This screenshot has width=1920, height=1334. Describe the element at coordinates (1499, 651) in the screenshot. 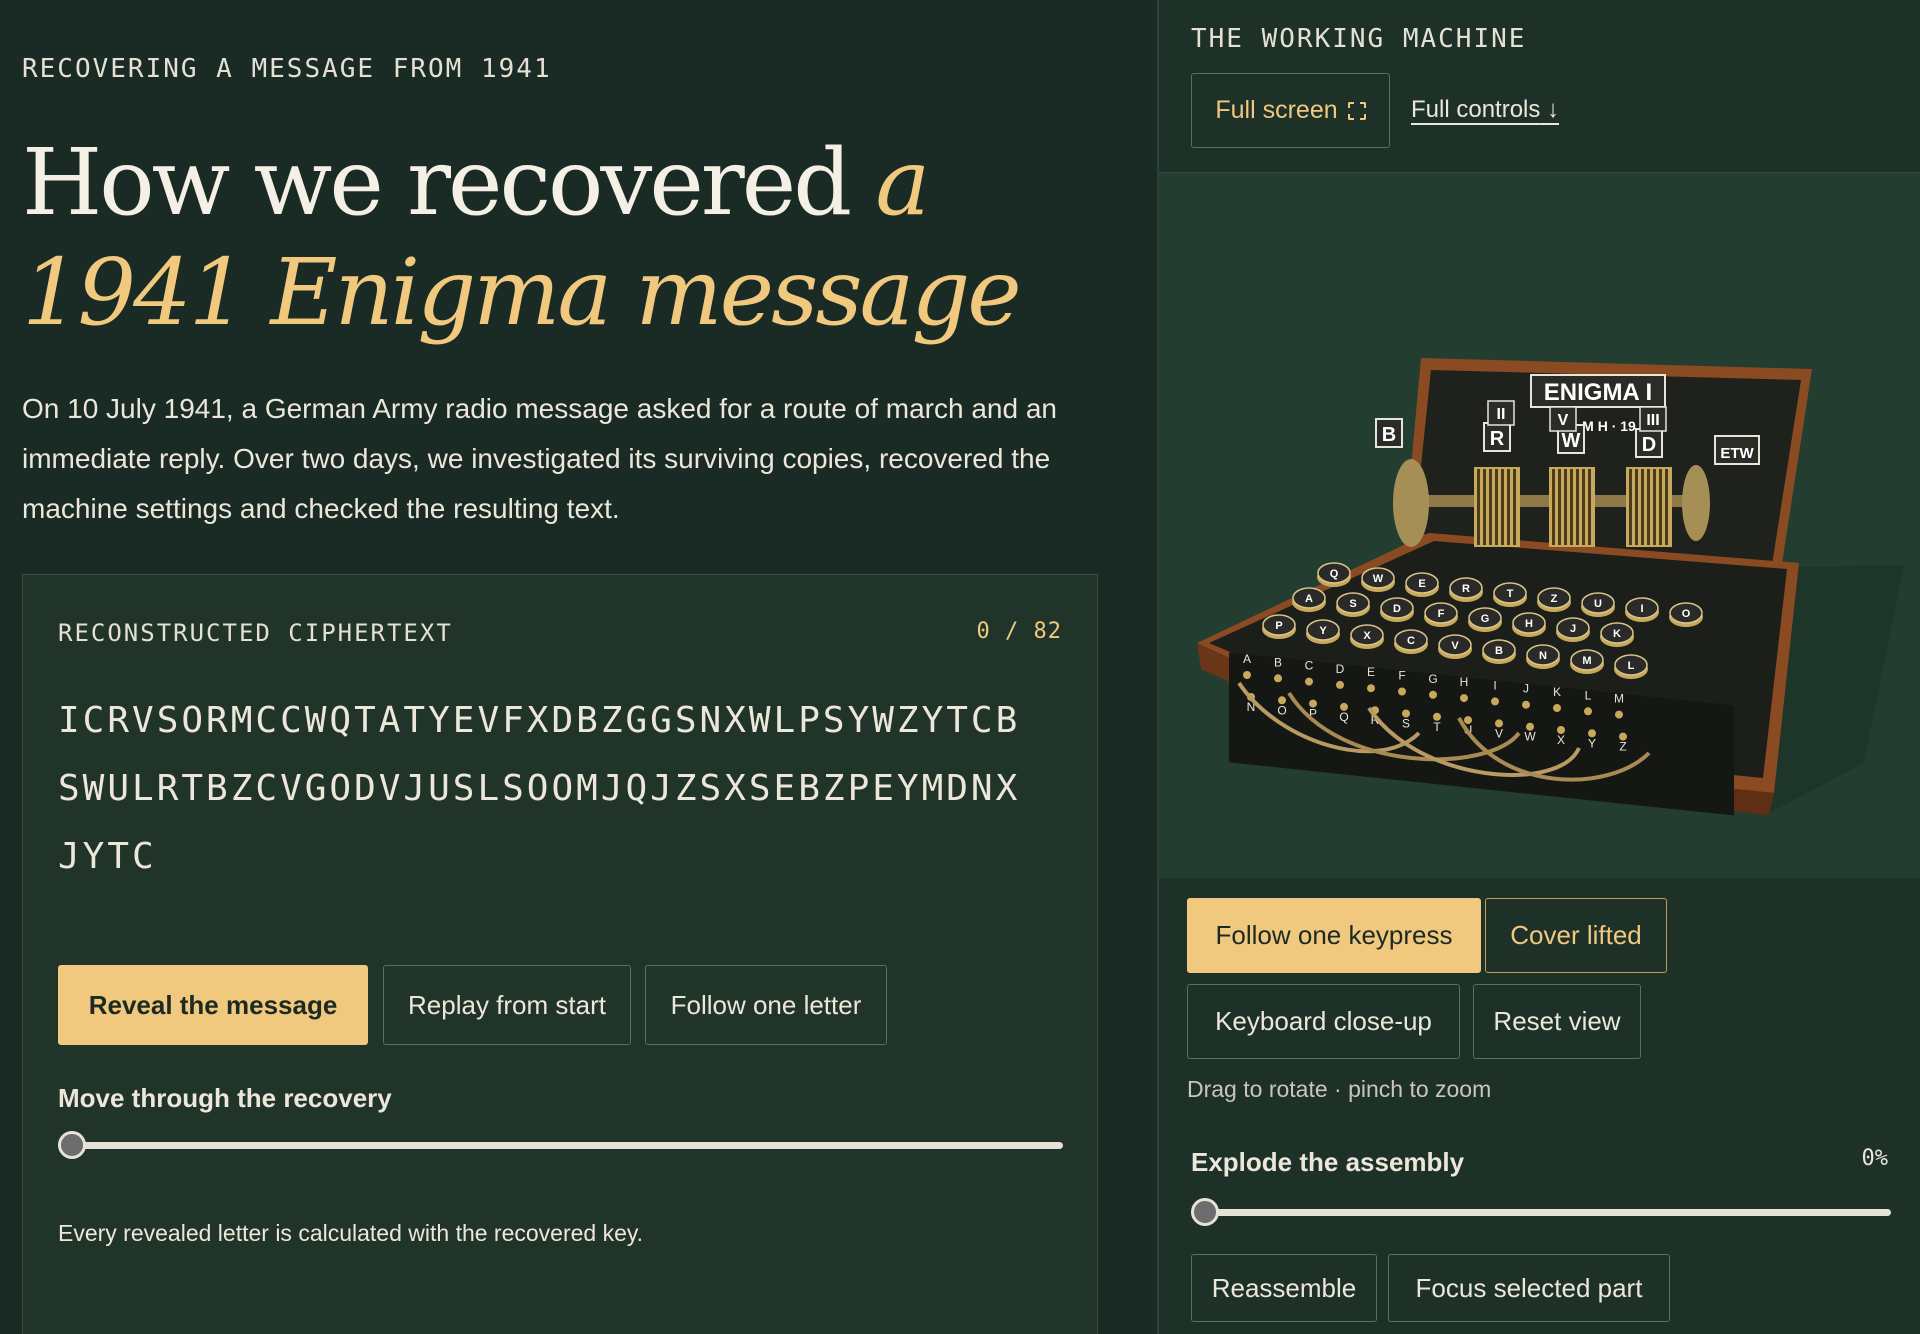

I see `key-letter: B` at that location.